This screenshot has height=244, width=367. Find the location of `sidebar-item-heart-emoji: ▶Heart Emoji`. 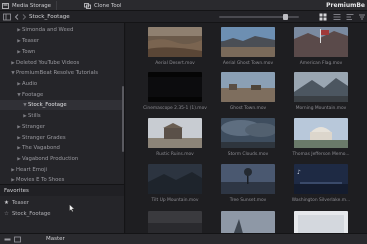

sidebar-item-heart-emoji: ▶Heart Emoji is located at coordinates (28, 170).